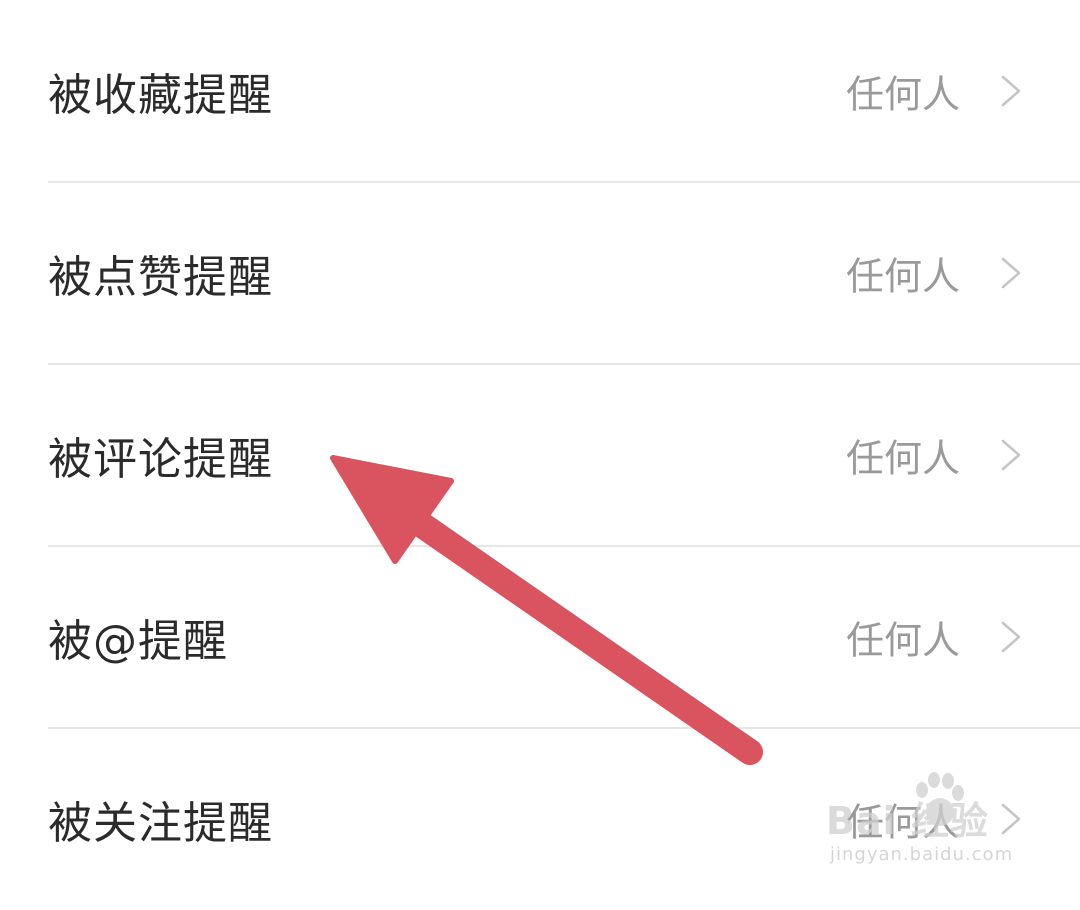 This screenshot has width=1080, height=910. Describe the element at coordinates (138, 641) in the screenshot. I see `setting-label: 被@提醒` at that location.